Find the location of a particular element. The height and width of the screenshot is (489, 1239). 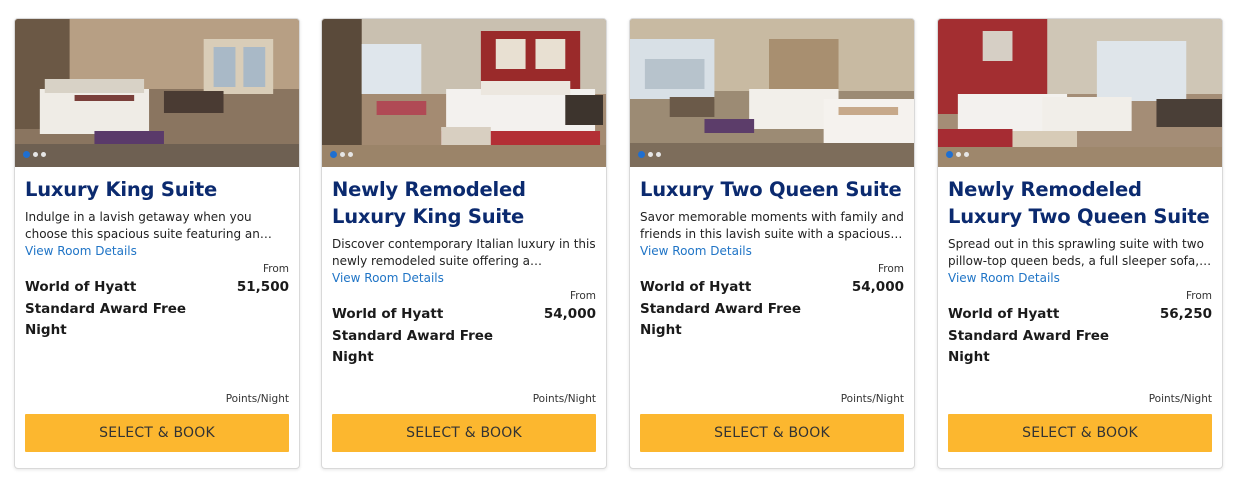

points-value: 51,500 is located at coordinates (262, 287).